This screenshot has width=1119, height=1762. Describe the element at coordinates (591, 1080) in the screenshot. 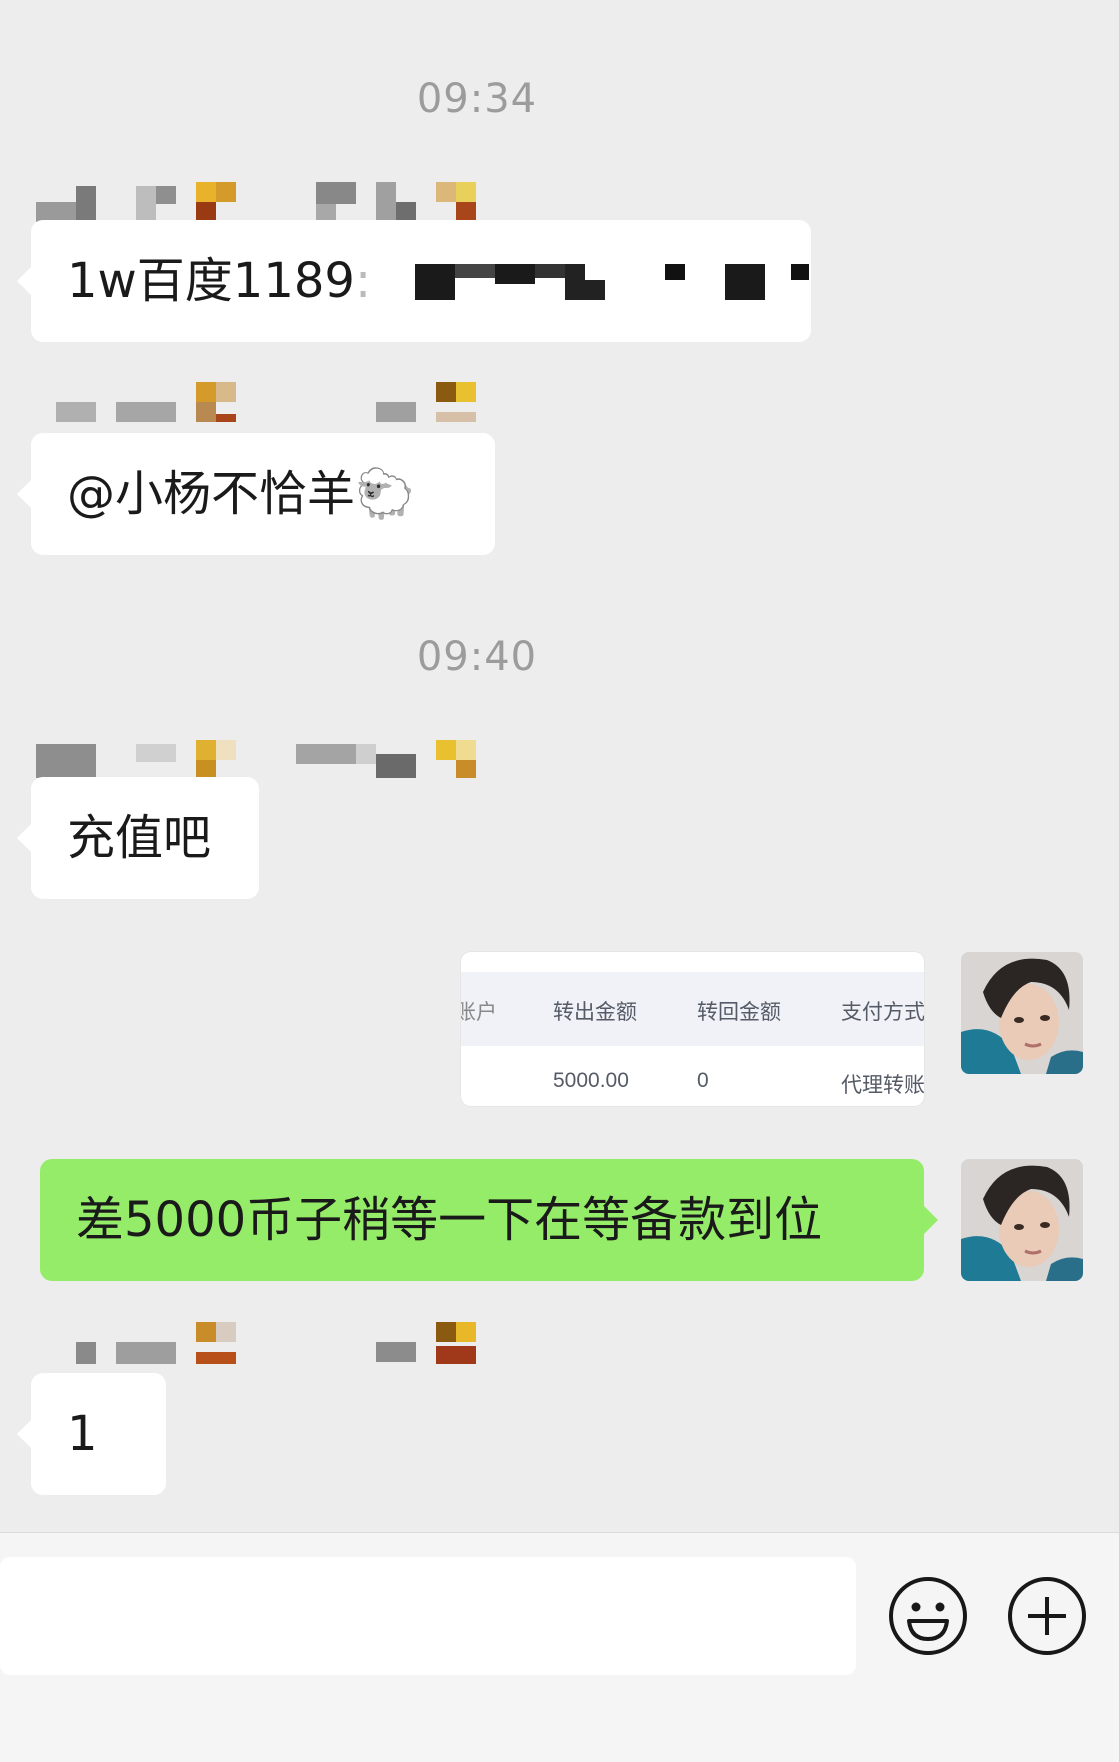

I see `image-table-cell: 5000.00` at that location.